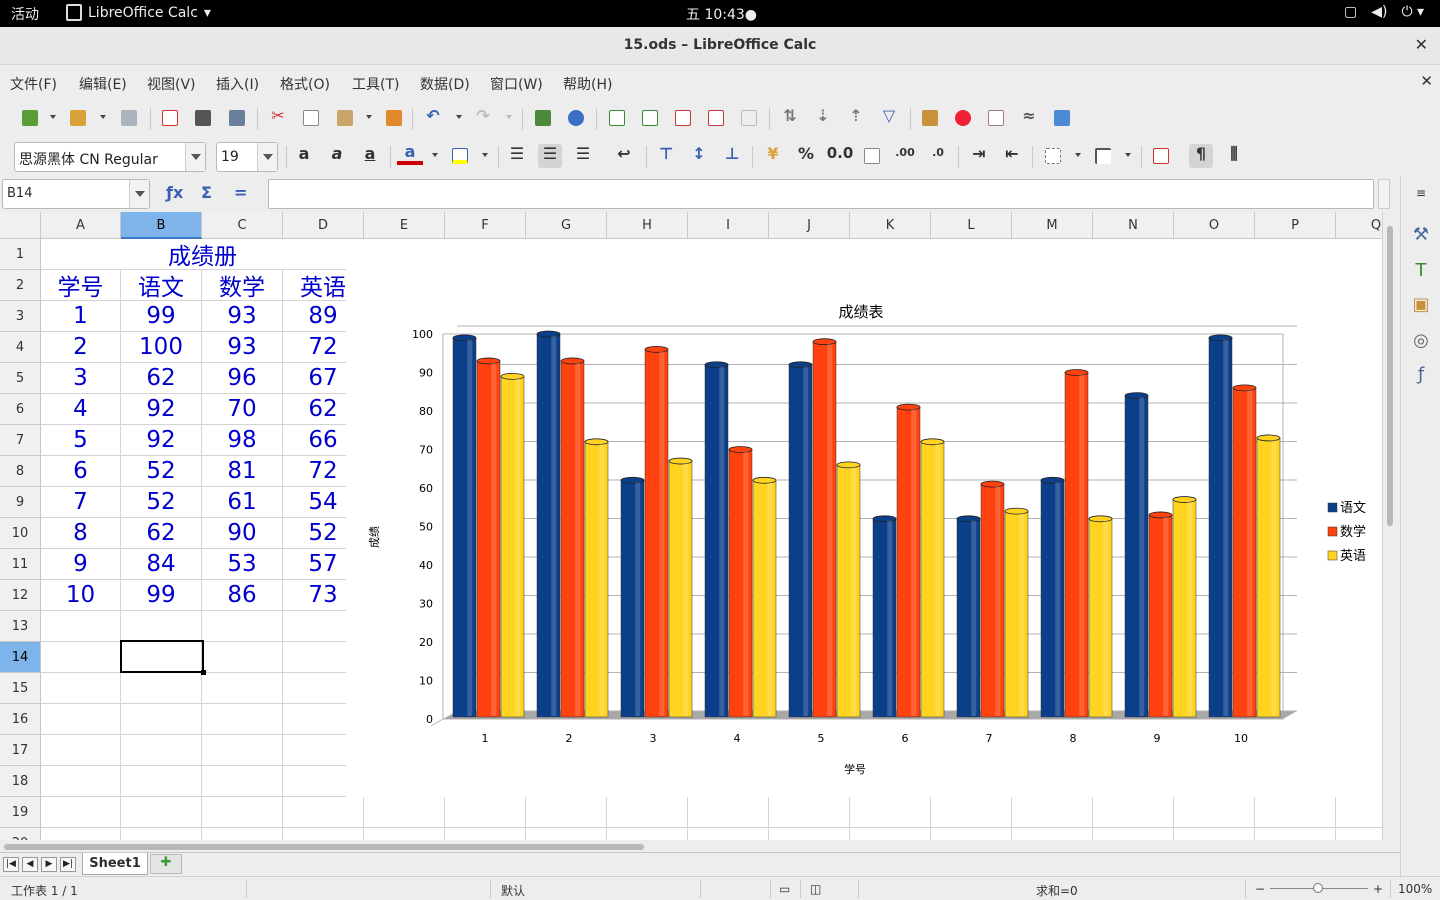  I want to click on data-cell: 52, so click(161, 502).